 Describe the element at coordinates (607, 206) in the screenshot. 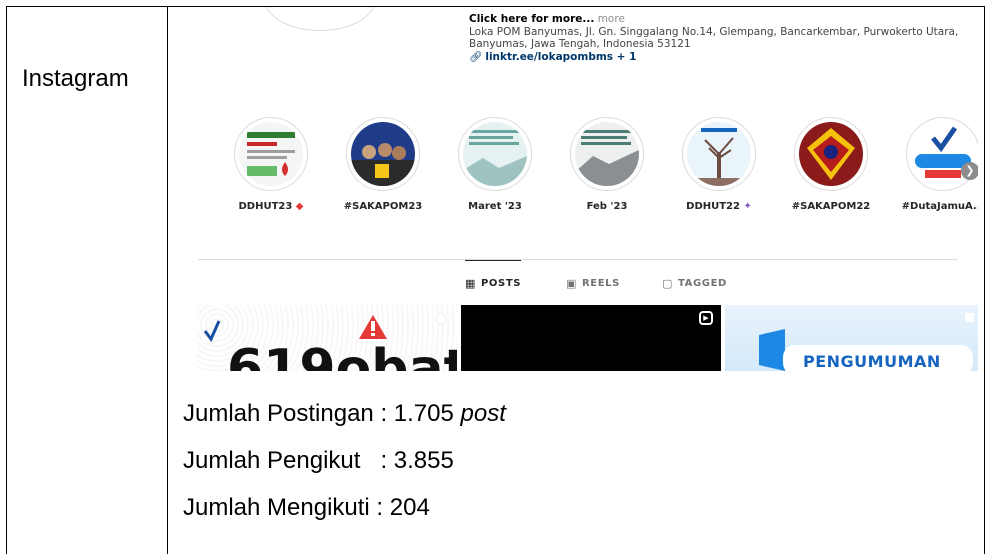

I see `highlight-caption: Feb '23` at that location.